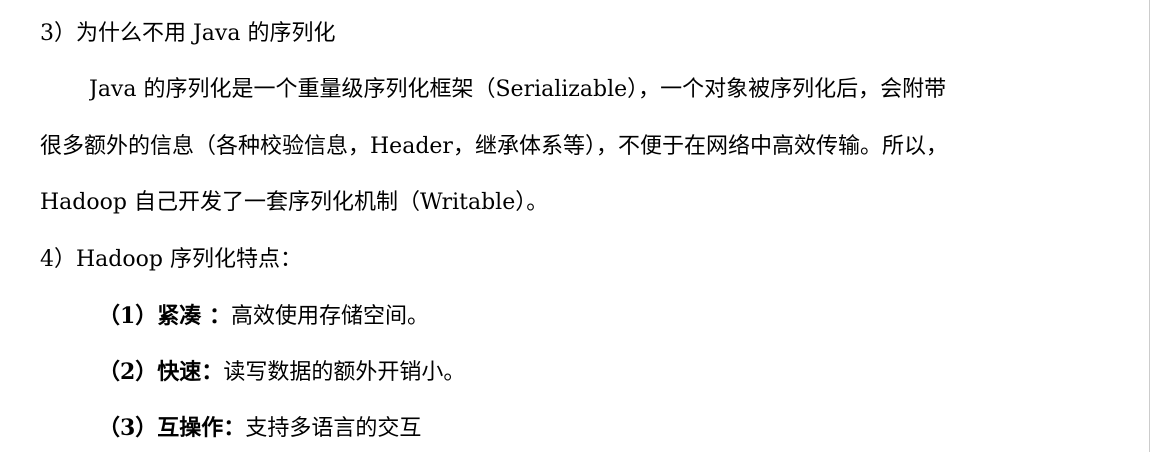 The image size is (1150, 452). I want to click on feature-item-interop-label: （3）互操作：, so click(172, 428).